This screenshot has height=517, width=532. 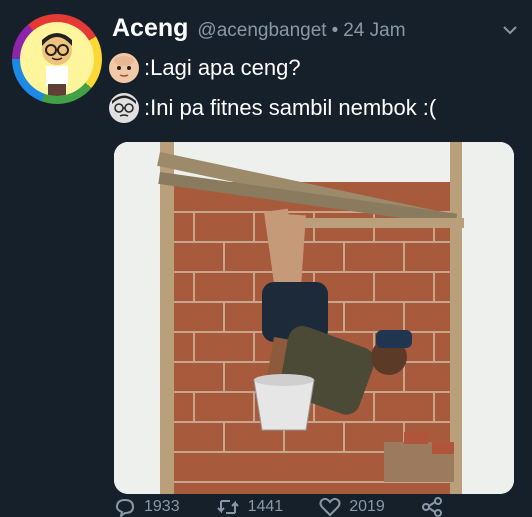 What do you see at coordinates (510, 30) in the screenshot?
I see `chevron-down-icon` at bounding box center [510, 30].